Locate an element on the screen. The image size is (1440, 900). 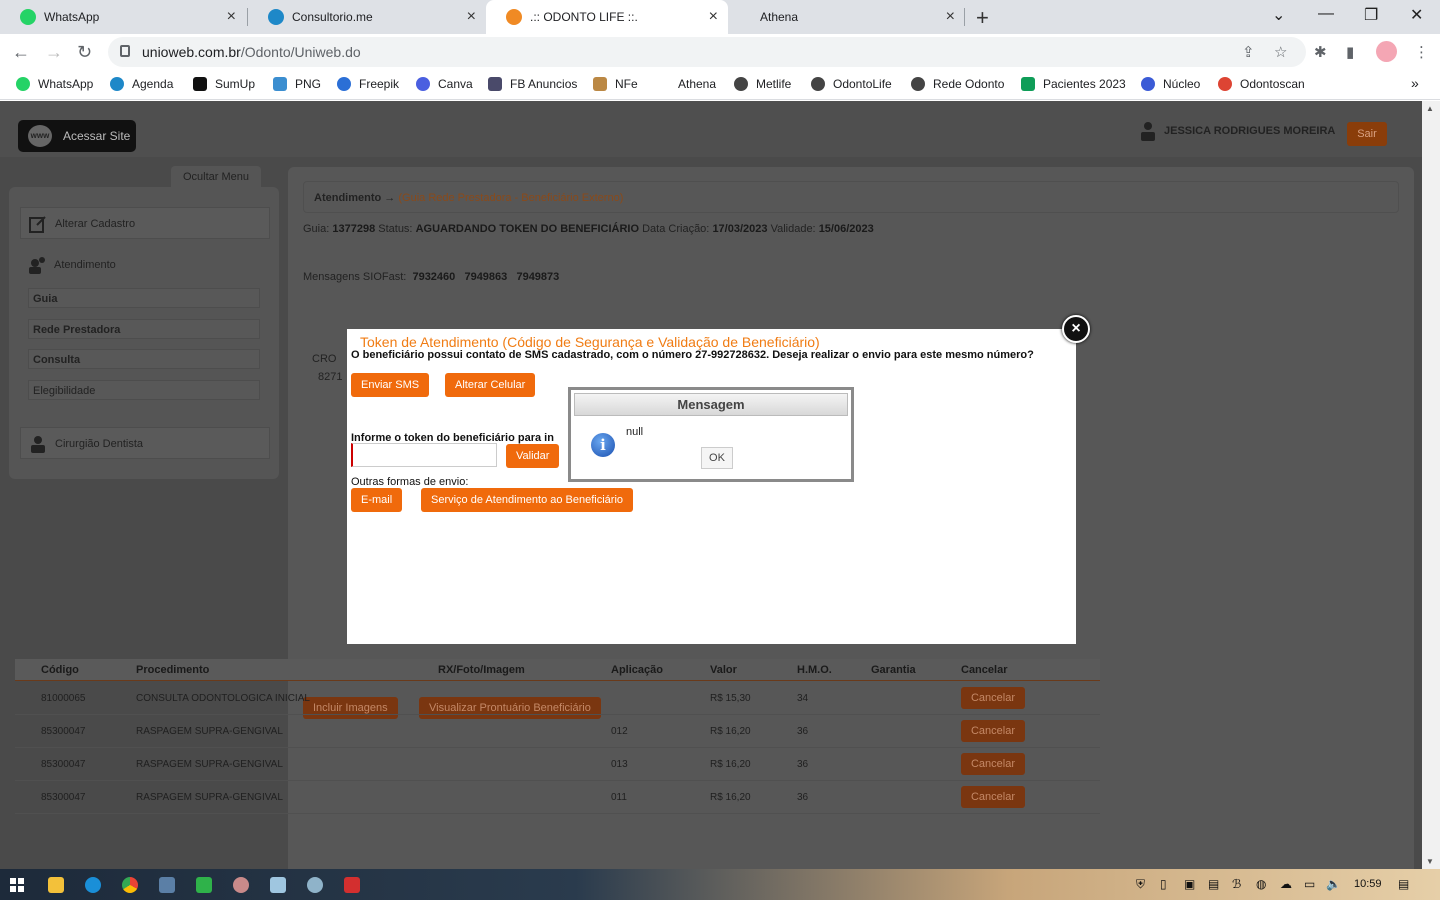
star-icon: ☆ is located at coordinates (1280, 52).